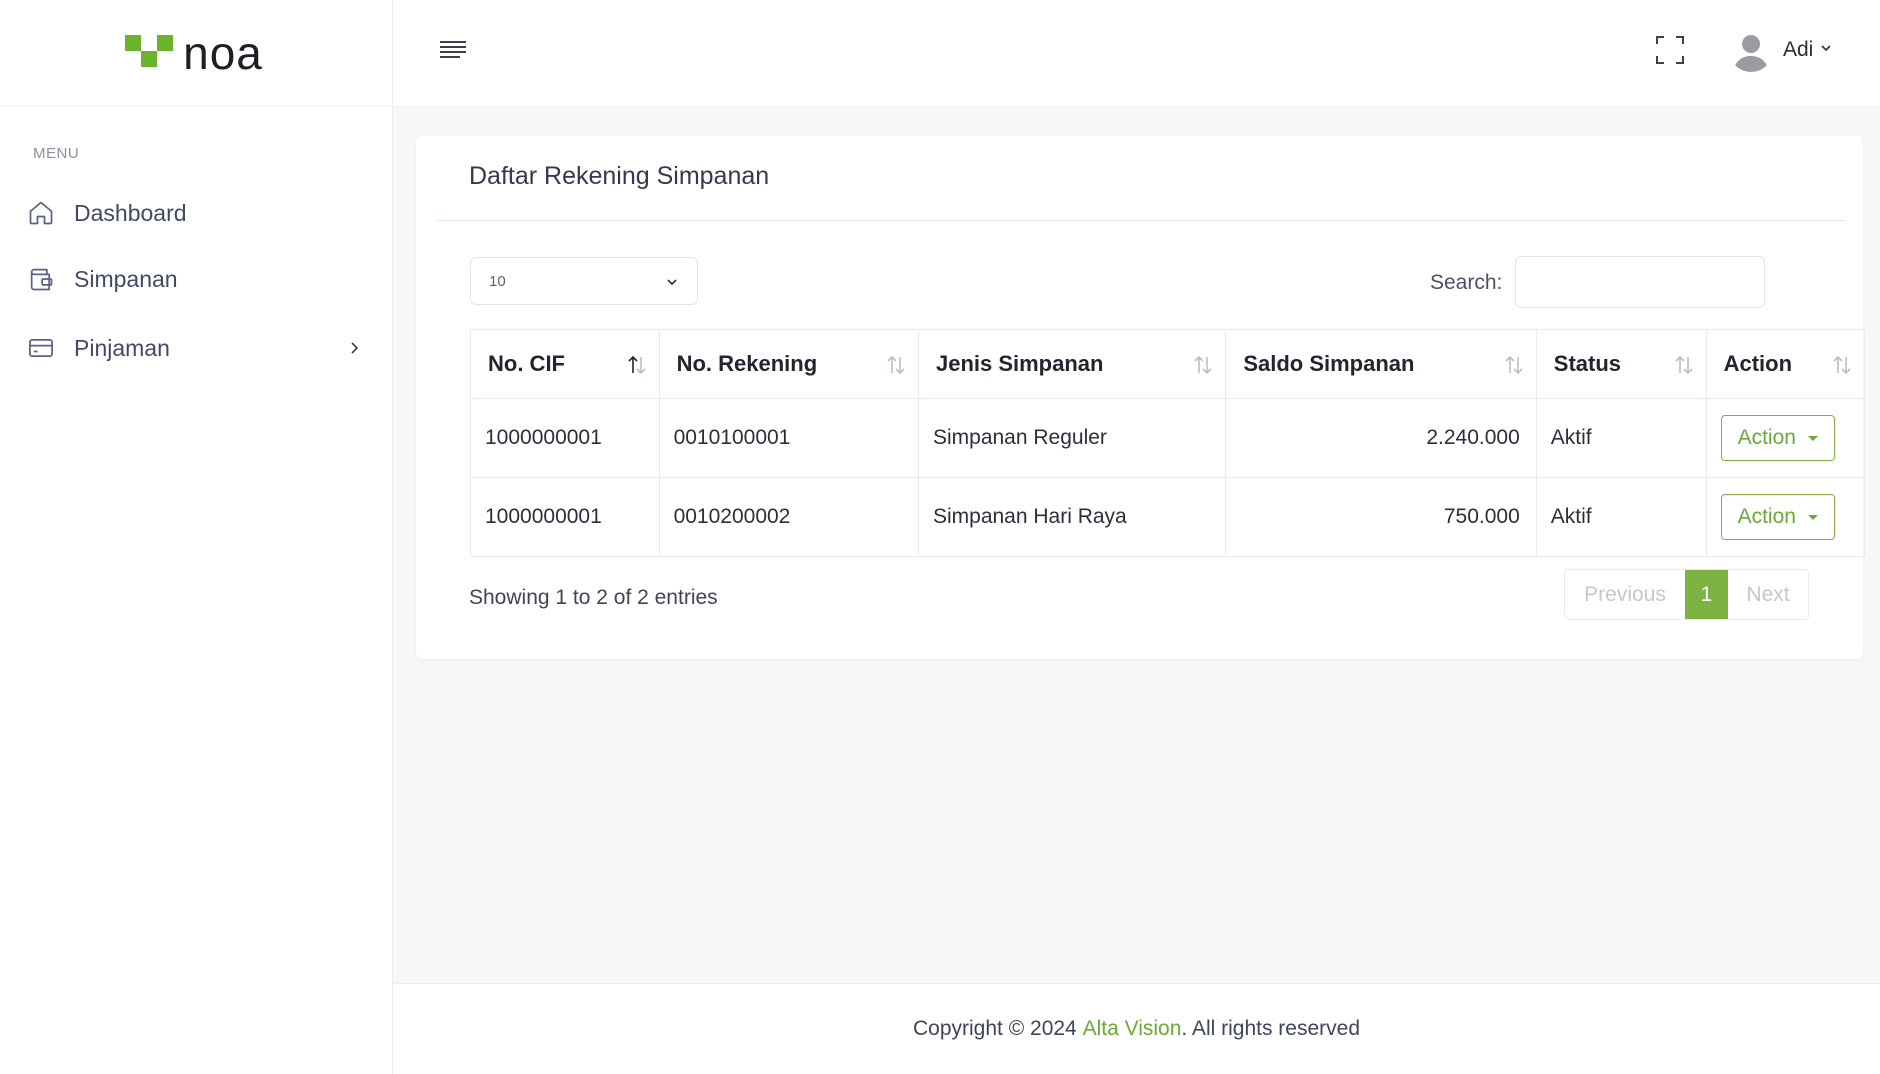 The image size is (1880, 1074). I want to click on cell-saldo: 750.000, so click(1381, 517).